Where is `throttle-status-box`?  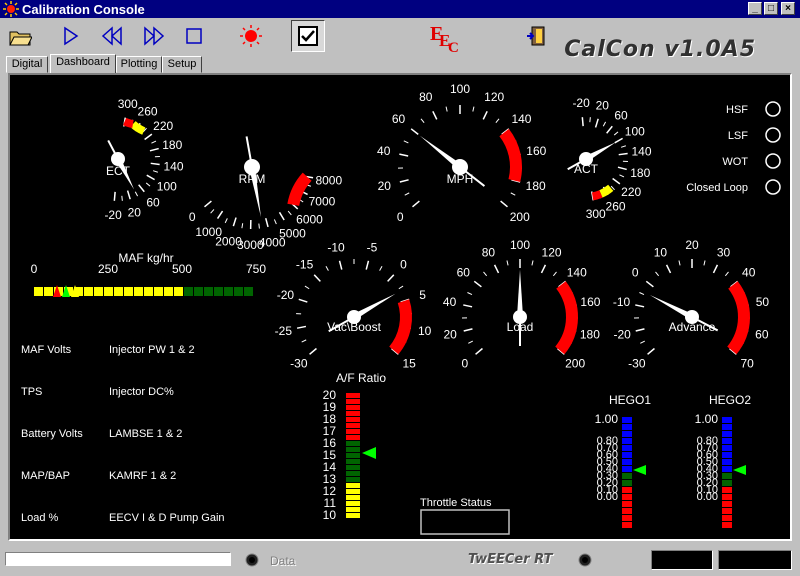
throttle-status-box is located at coordinates (465, 522).